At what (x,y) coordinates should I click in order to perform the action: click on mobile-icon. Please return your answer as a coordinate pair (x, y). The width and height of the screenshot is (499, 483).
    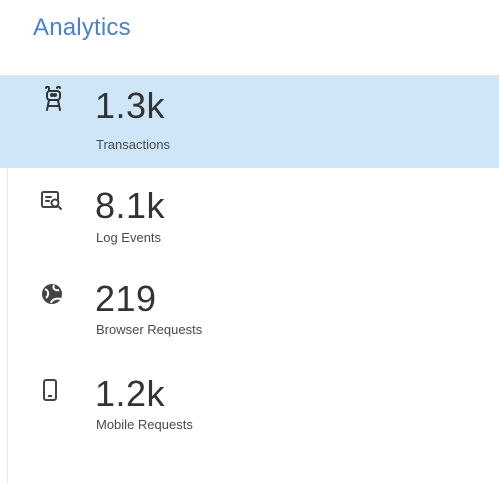
    Looking at the image, I should click on (50, 390).